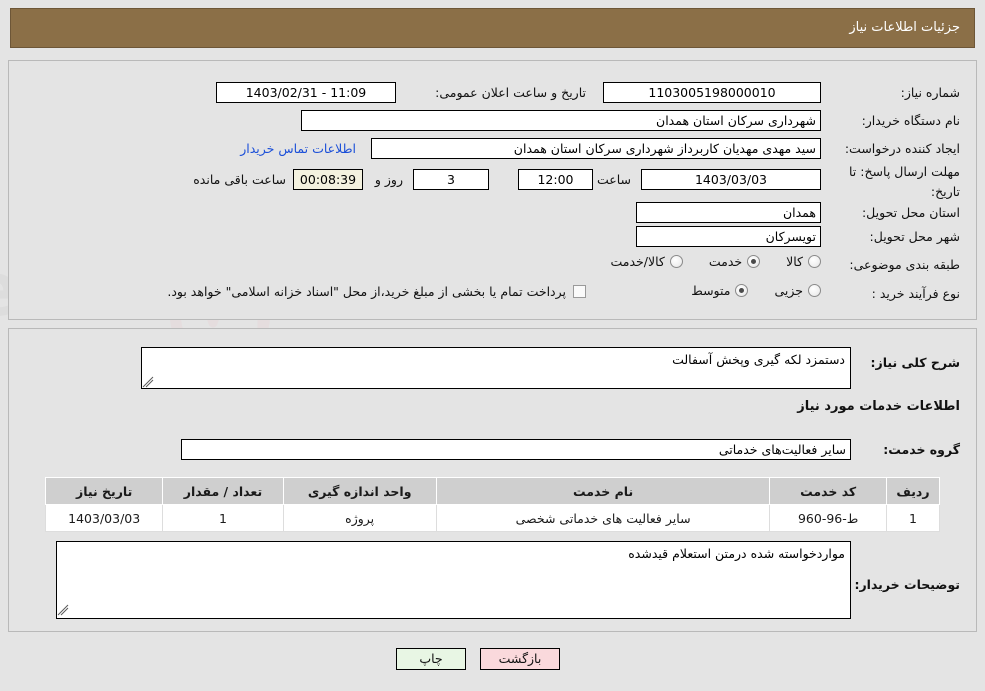 The image size is (985, 691). Describe the element at coordinates (603, 518) in the screenshot. I see `table-cell-service_name: سایر فعالیت های خدماتی شخصی` at that location.